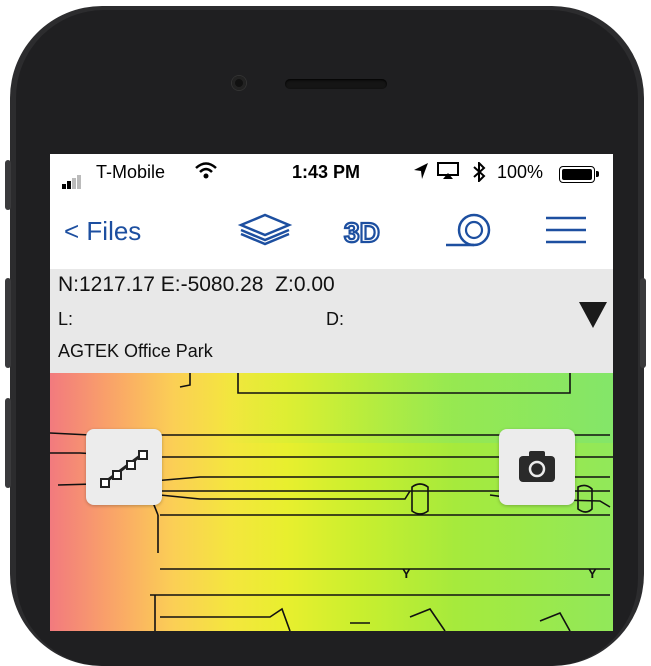 The width and height of the screenshot is (651, 666). What do you see at coordinates (102, 231) in the screenshot?
I see `back-to-files-button: < Files` at bounding box center [102, 231].